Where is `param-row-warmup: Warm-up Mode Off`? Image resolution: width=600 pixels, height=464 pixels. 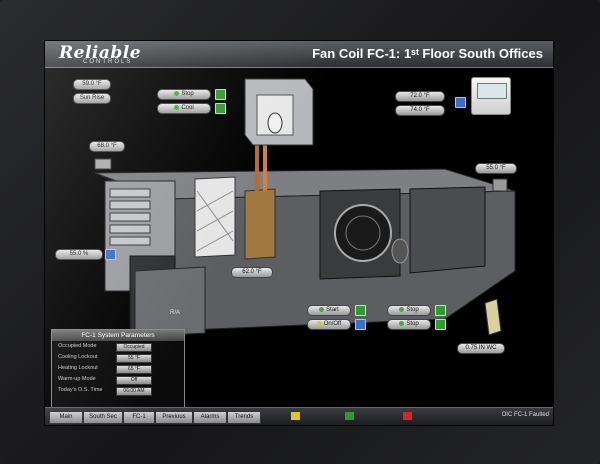 param-row-warmup: Warm-up Mode Off is located at coordinates (118, 379).